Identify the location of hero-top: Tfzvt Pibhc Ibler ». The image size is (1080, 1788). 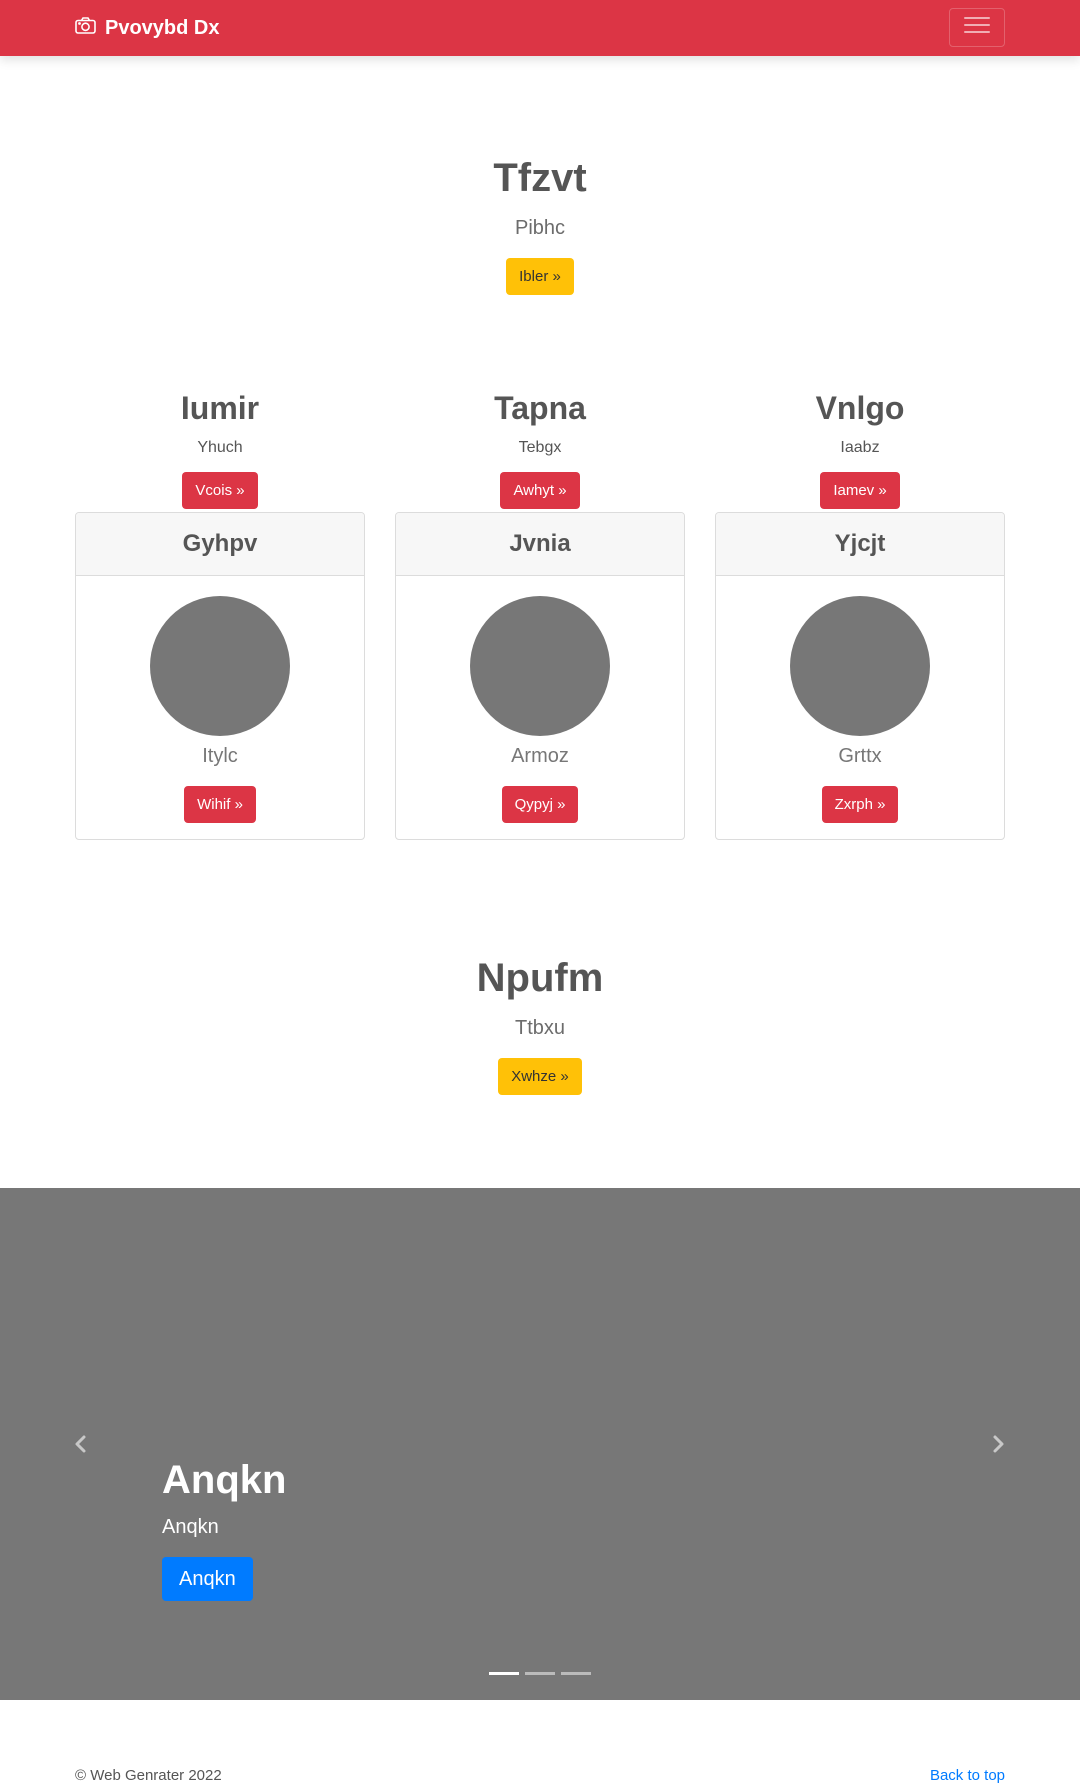
(540, 226).